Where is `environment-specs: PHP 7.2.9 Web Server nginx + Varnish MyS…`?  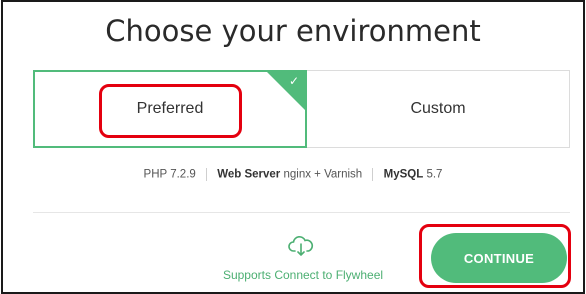 environment-specs: PHP 7.2.9 Web Server nginx + Varnish MyS… is located at coordinates (293, 174).